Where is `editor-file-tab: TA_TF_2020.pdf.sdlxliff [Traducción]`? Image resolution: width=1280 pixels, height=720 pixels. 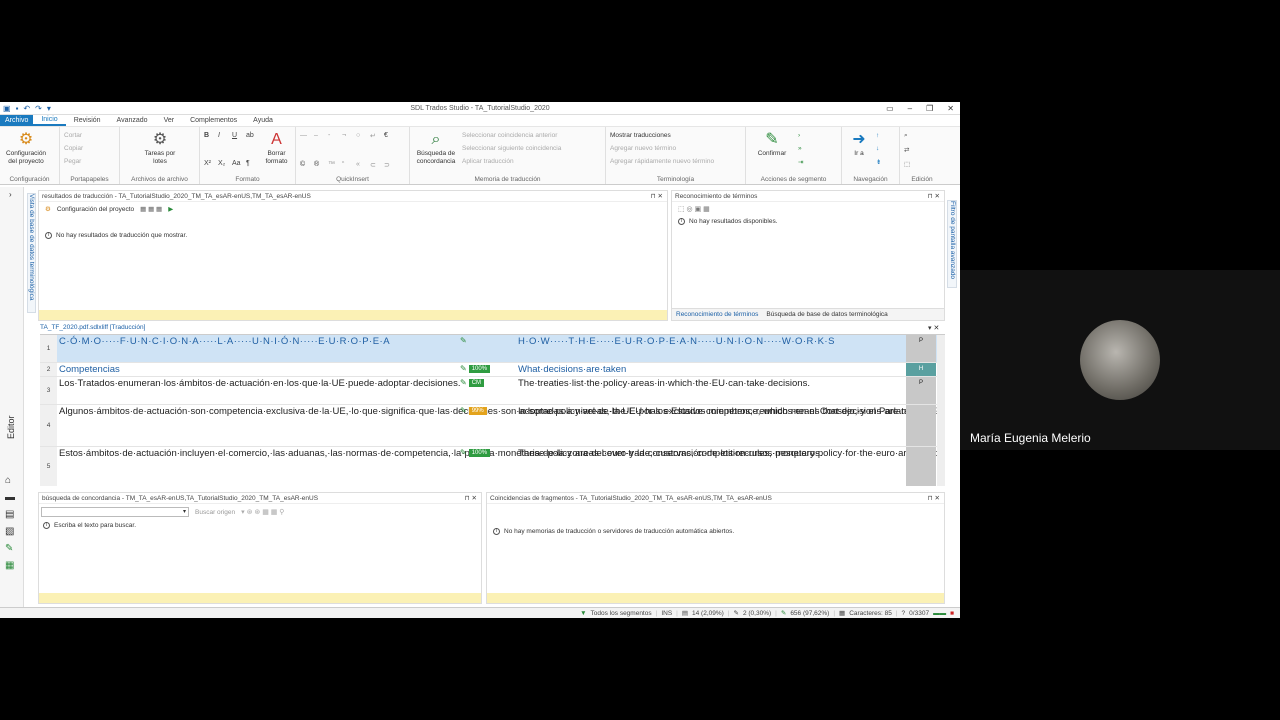
editor-file-tab: TA_TF_2020.pdf.sdlxliff [Traducción] is located at coordinates (92, 327).